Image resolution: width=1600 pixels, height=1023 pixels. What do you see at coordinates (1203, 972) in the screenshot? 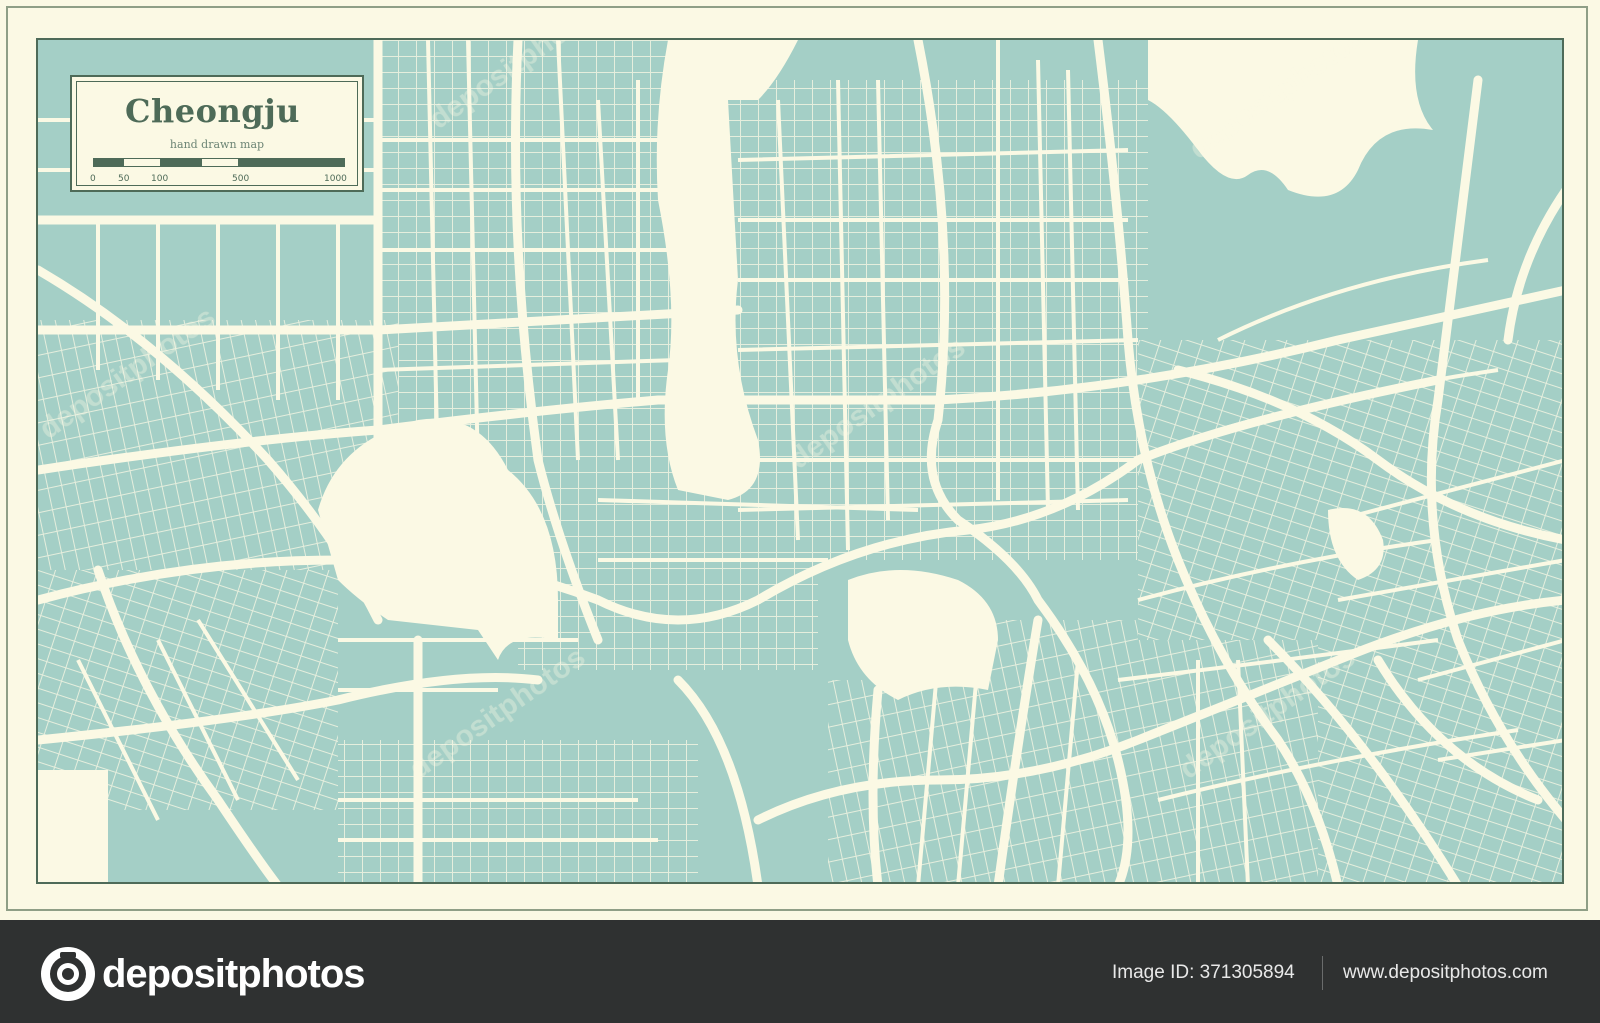
I see `image-id: Image ID: 371305894` at bounding box center [1203, 972].